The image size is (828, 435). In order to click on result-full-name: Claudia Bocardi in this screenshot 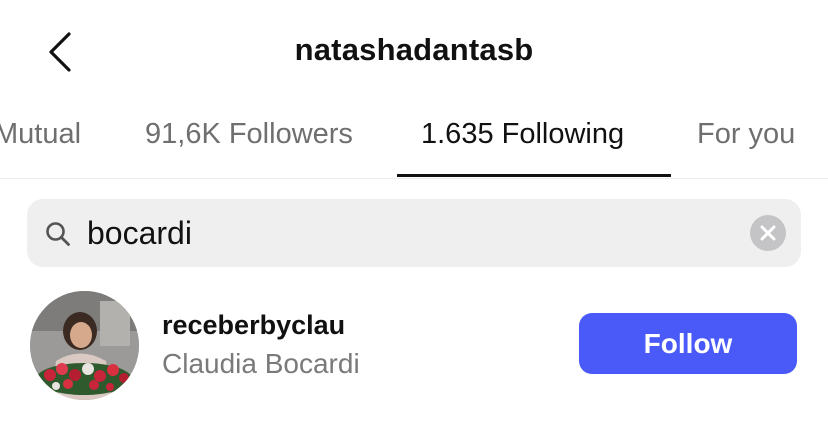, I will do `click(261, 363)`.